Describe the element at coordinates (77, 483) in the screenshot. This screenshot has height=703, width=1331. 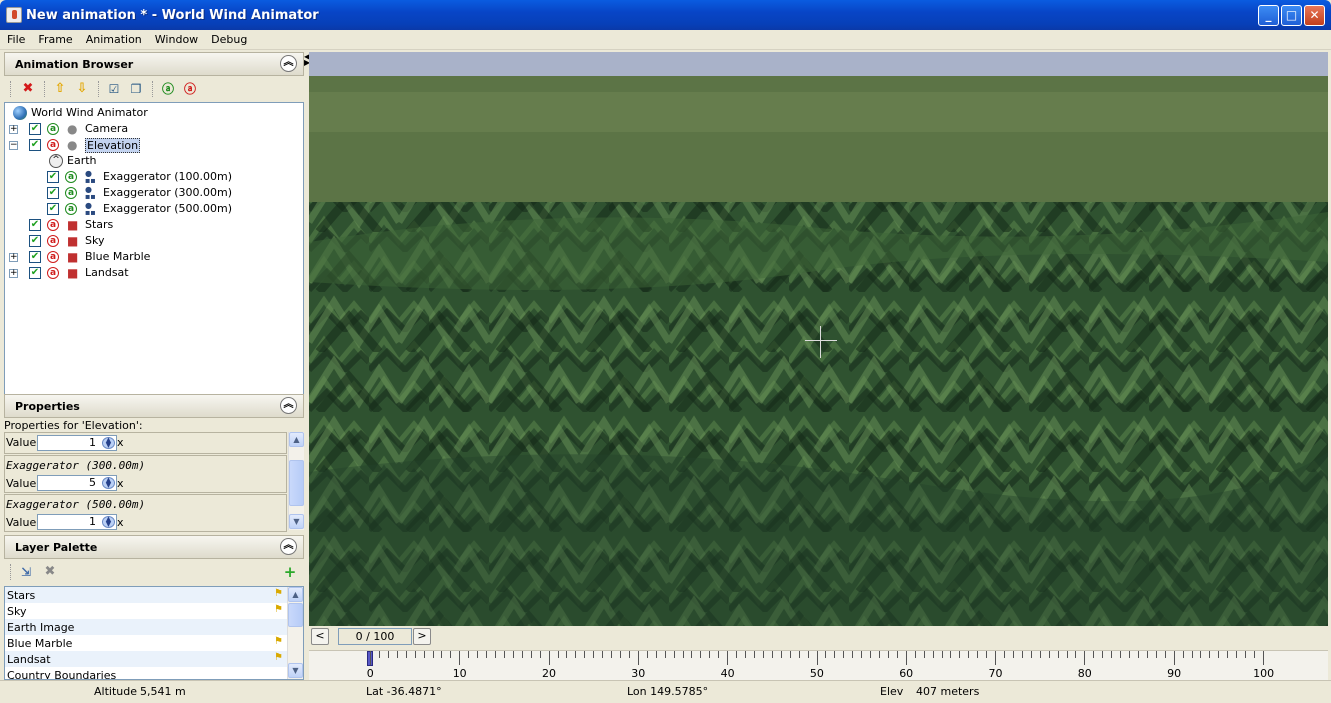
I see `value-spinner: 5 ▲ ▼` at that location.